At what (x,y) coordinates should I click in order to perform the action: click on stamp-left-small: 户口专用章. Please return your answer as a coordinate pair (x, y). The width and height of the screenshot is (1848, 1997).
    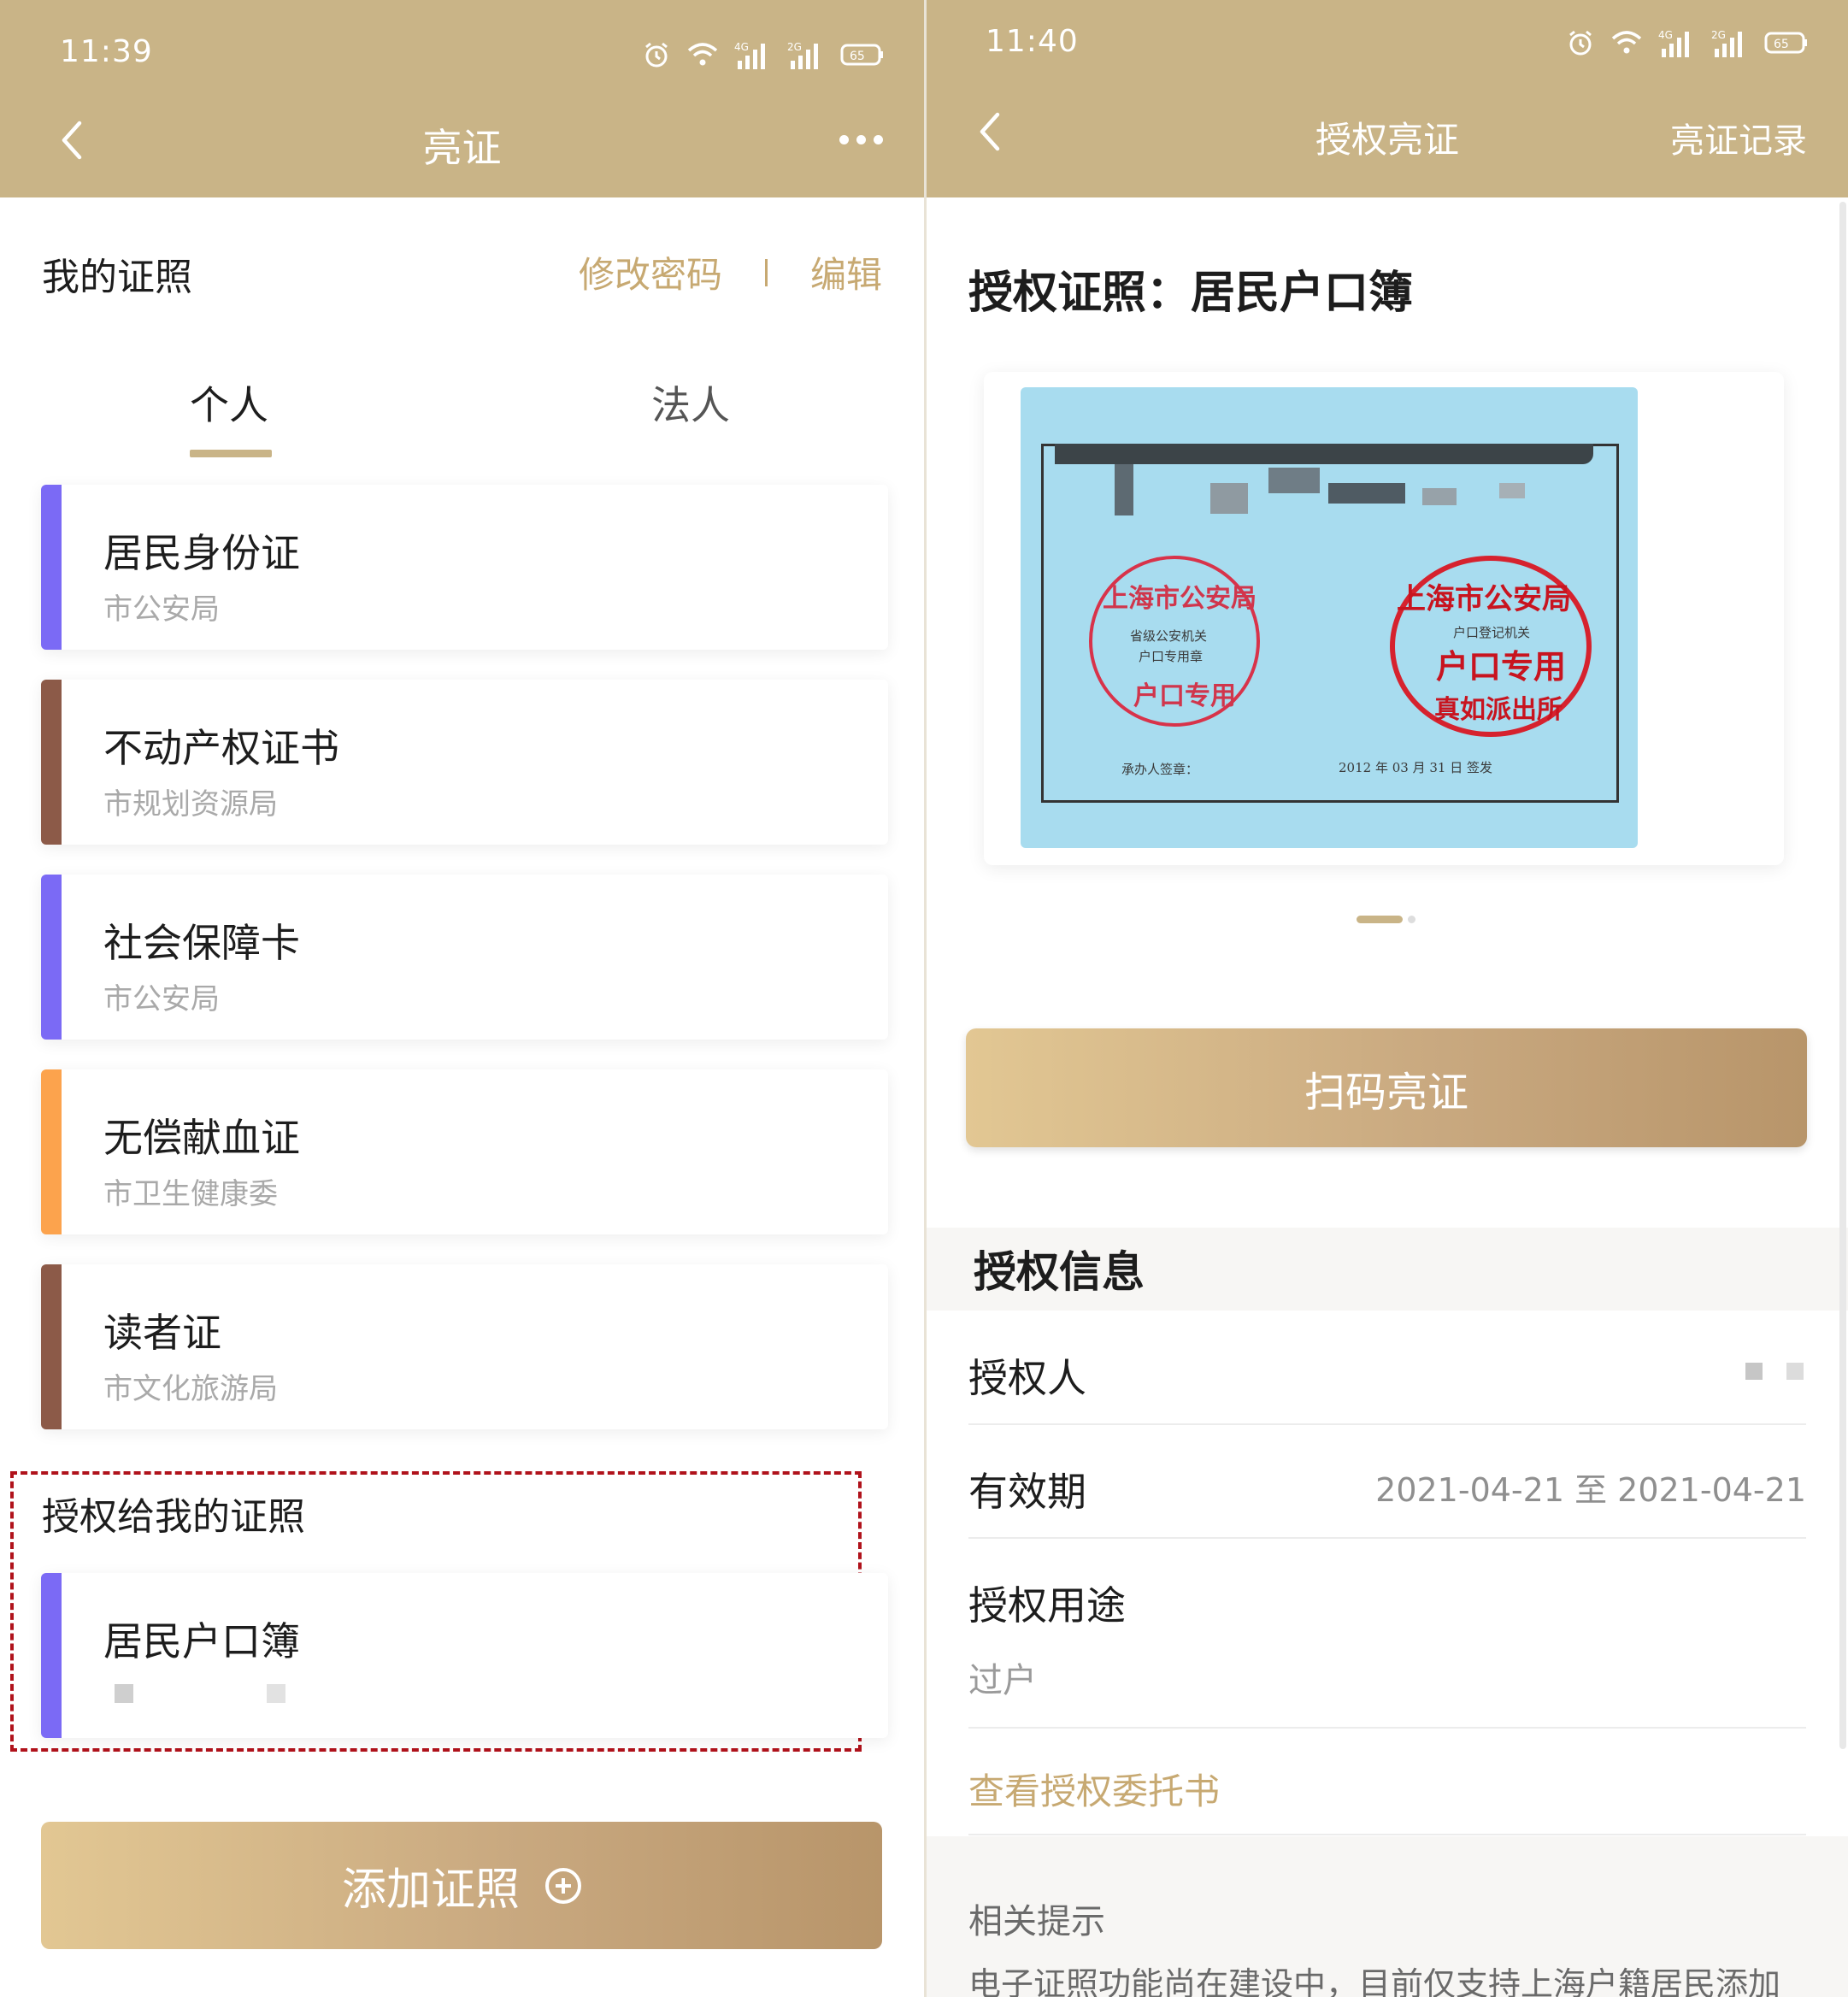
    Looking at the image, I should click on (1171, 656).